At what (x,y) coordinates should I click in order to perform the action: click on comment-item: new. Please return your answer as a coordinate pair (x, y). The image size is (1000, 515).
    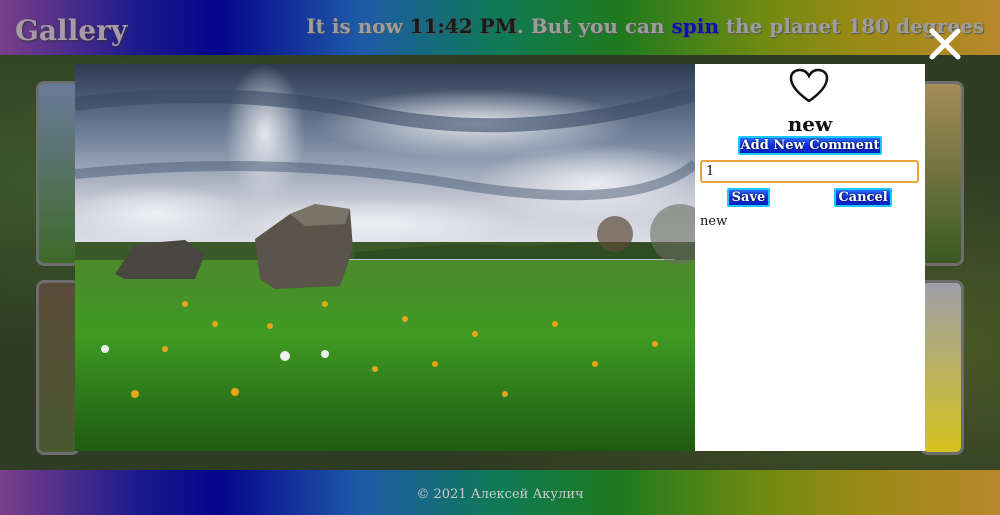
    Looking at the image, I should click on (714, 221).